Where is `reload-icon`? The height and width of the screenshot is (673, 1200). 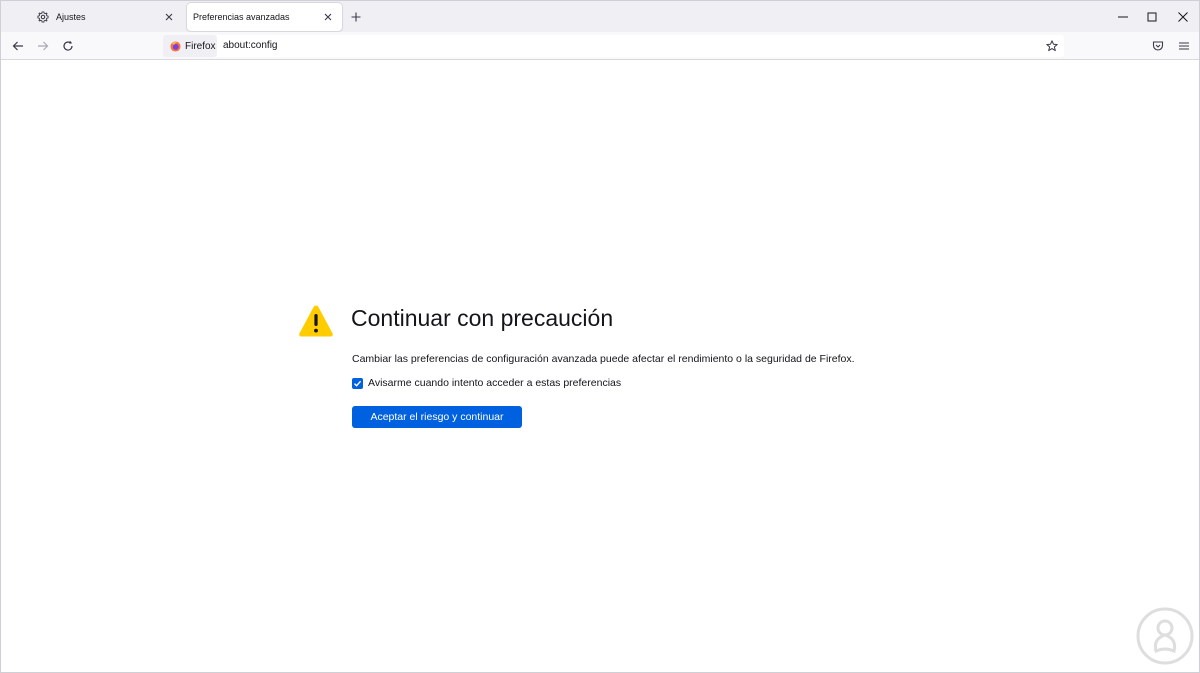 reload-icon is located at coordinates (68, 46).